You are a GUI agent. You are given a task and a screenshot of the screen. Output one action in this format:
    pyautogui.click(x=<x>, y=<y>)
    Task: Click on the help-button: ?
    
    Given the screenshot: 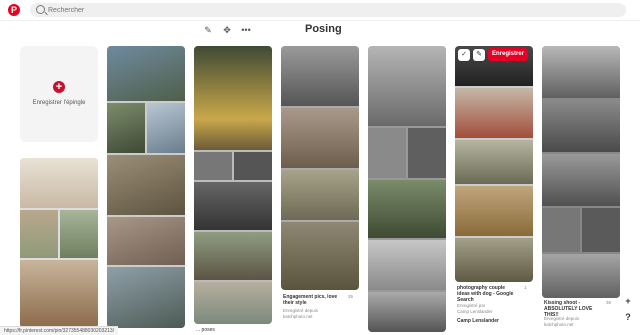 What is the action you would take?
    pyautogui.click(x=628, y=317)
    